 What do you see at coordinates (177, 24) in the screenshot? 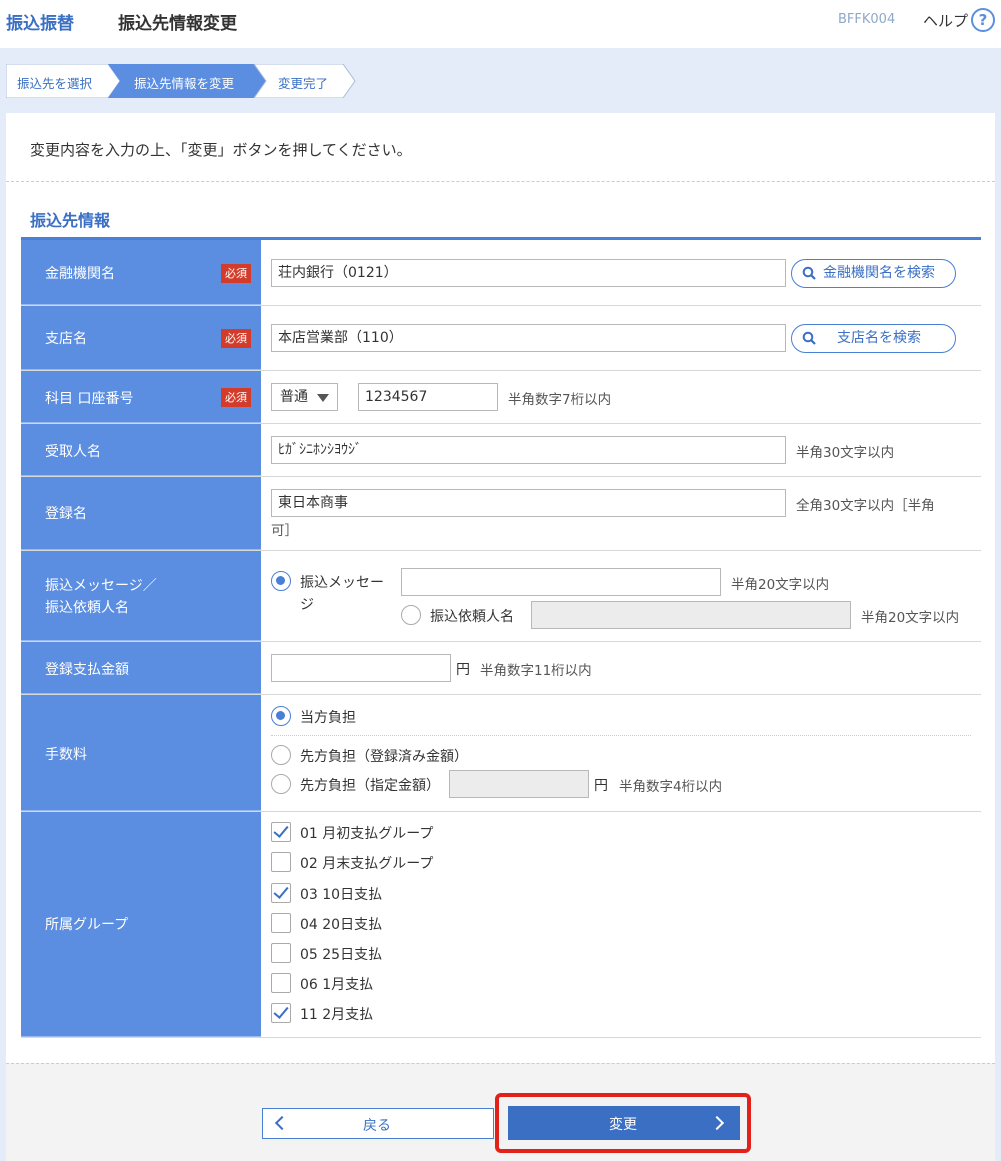
I see `page-title: 振込先情報変更` at bounding box center [177, 24].